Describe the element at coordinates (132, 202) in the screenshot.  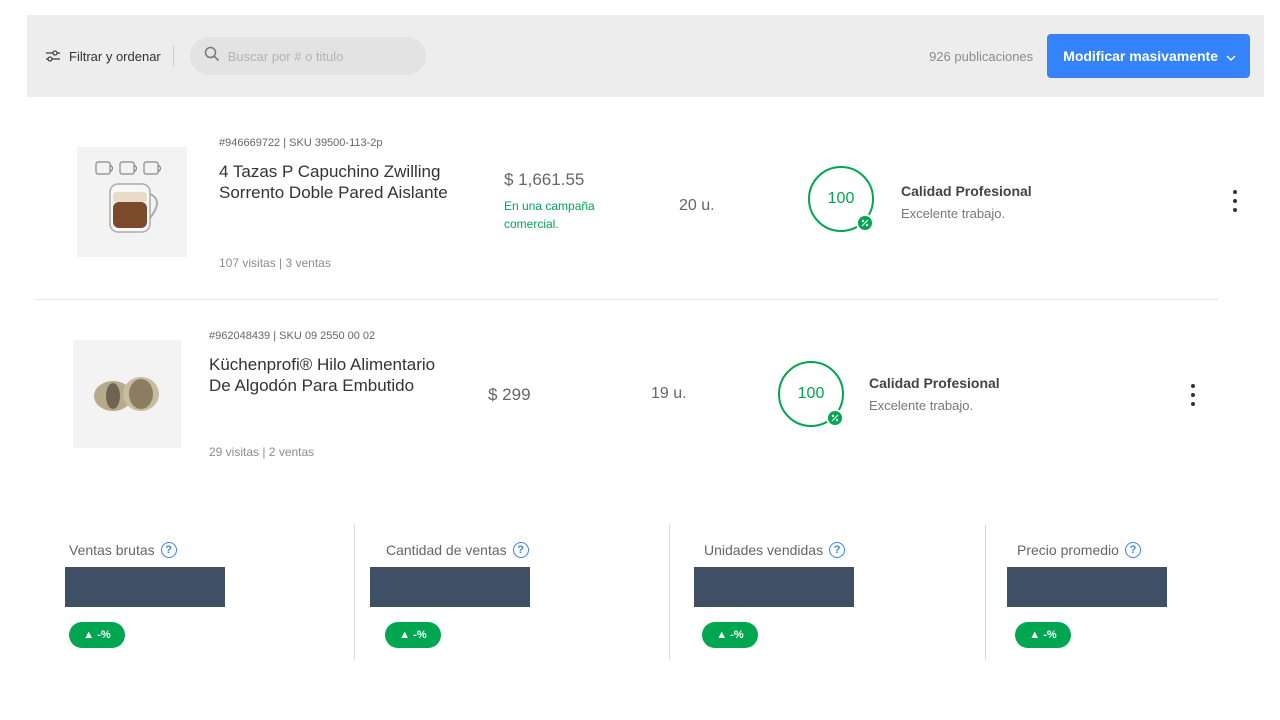
I see `product-image-mugs` at that location.